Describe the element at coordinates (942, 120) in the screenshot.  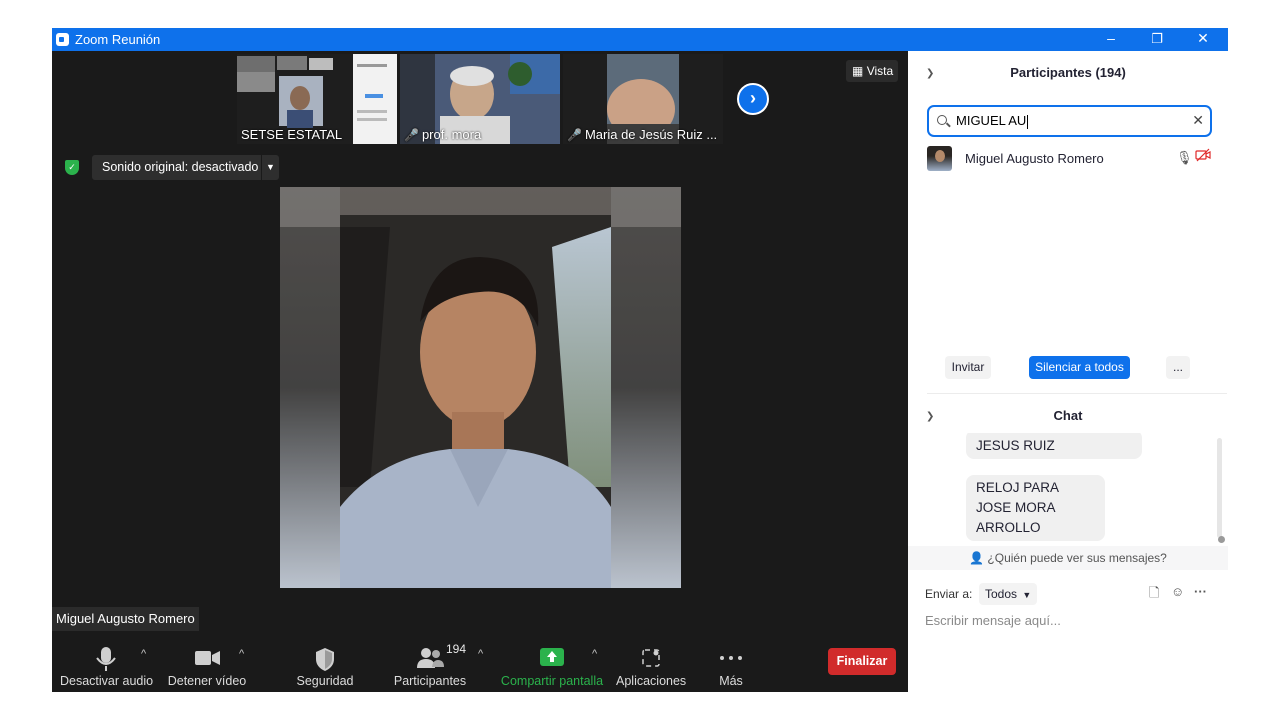
I see `search-icon` at that location.